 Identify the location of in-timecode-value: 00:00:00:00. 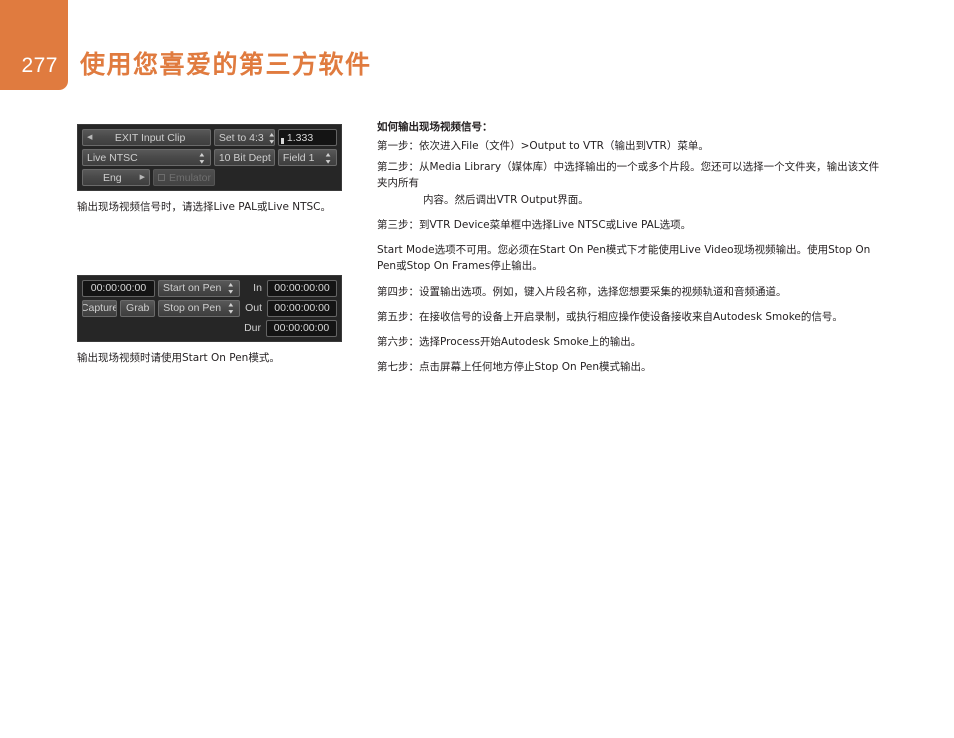
(302, 288).